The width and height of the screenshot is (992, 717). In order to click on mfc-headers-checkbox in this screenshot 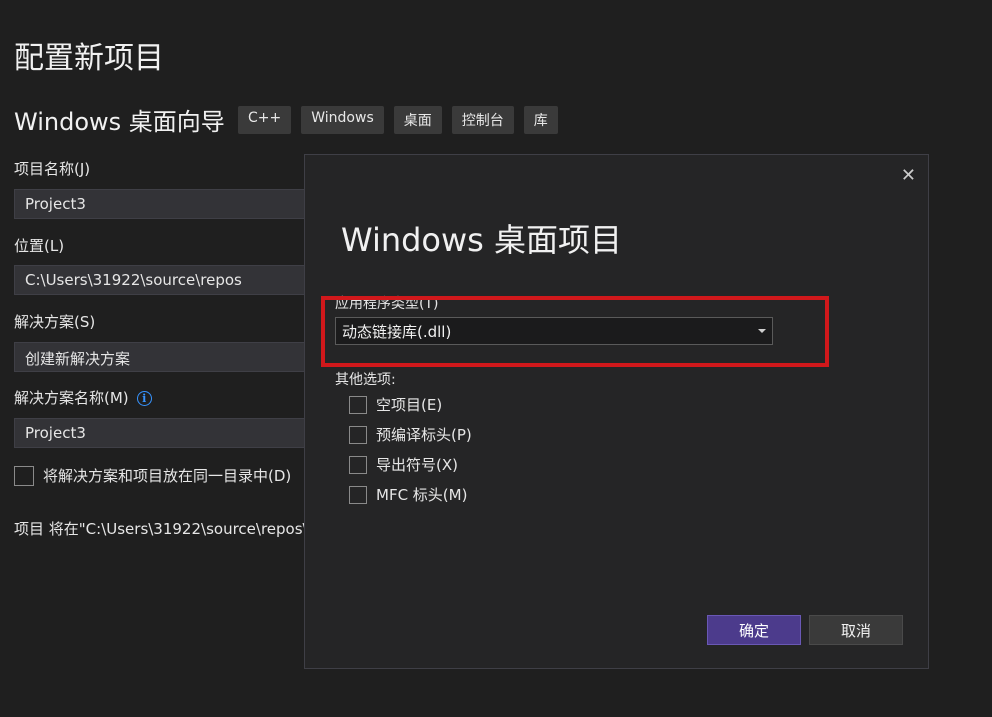, I will do `click(358, 494)`.